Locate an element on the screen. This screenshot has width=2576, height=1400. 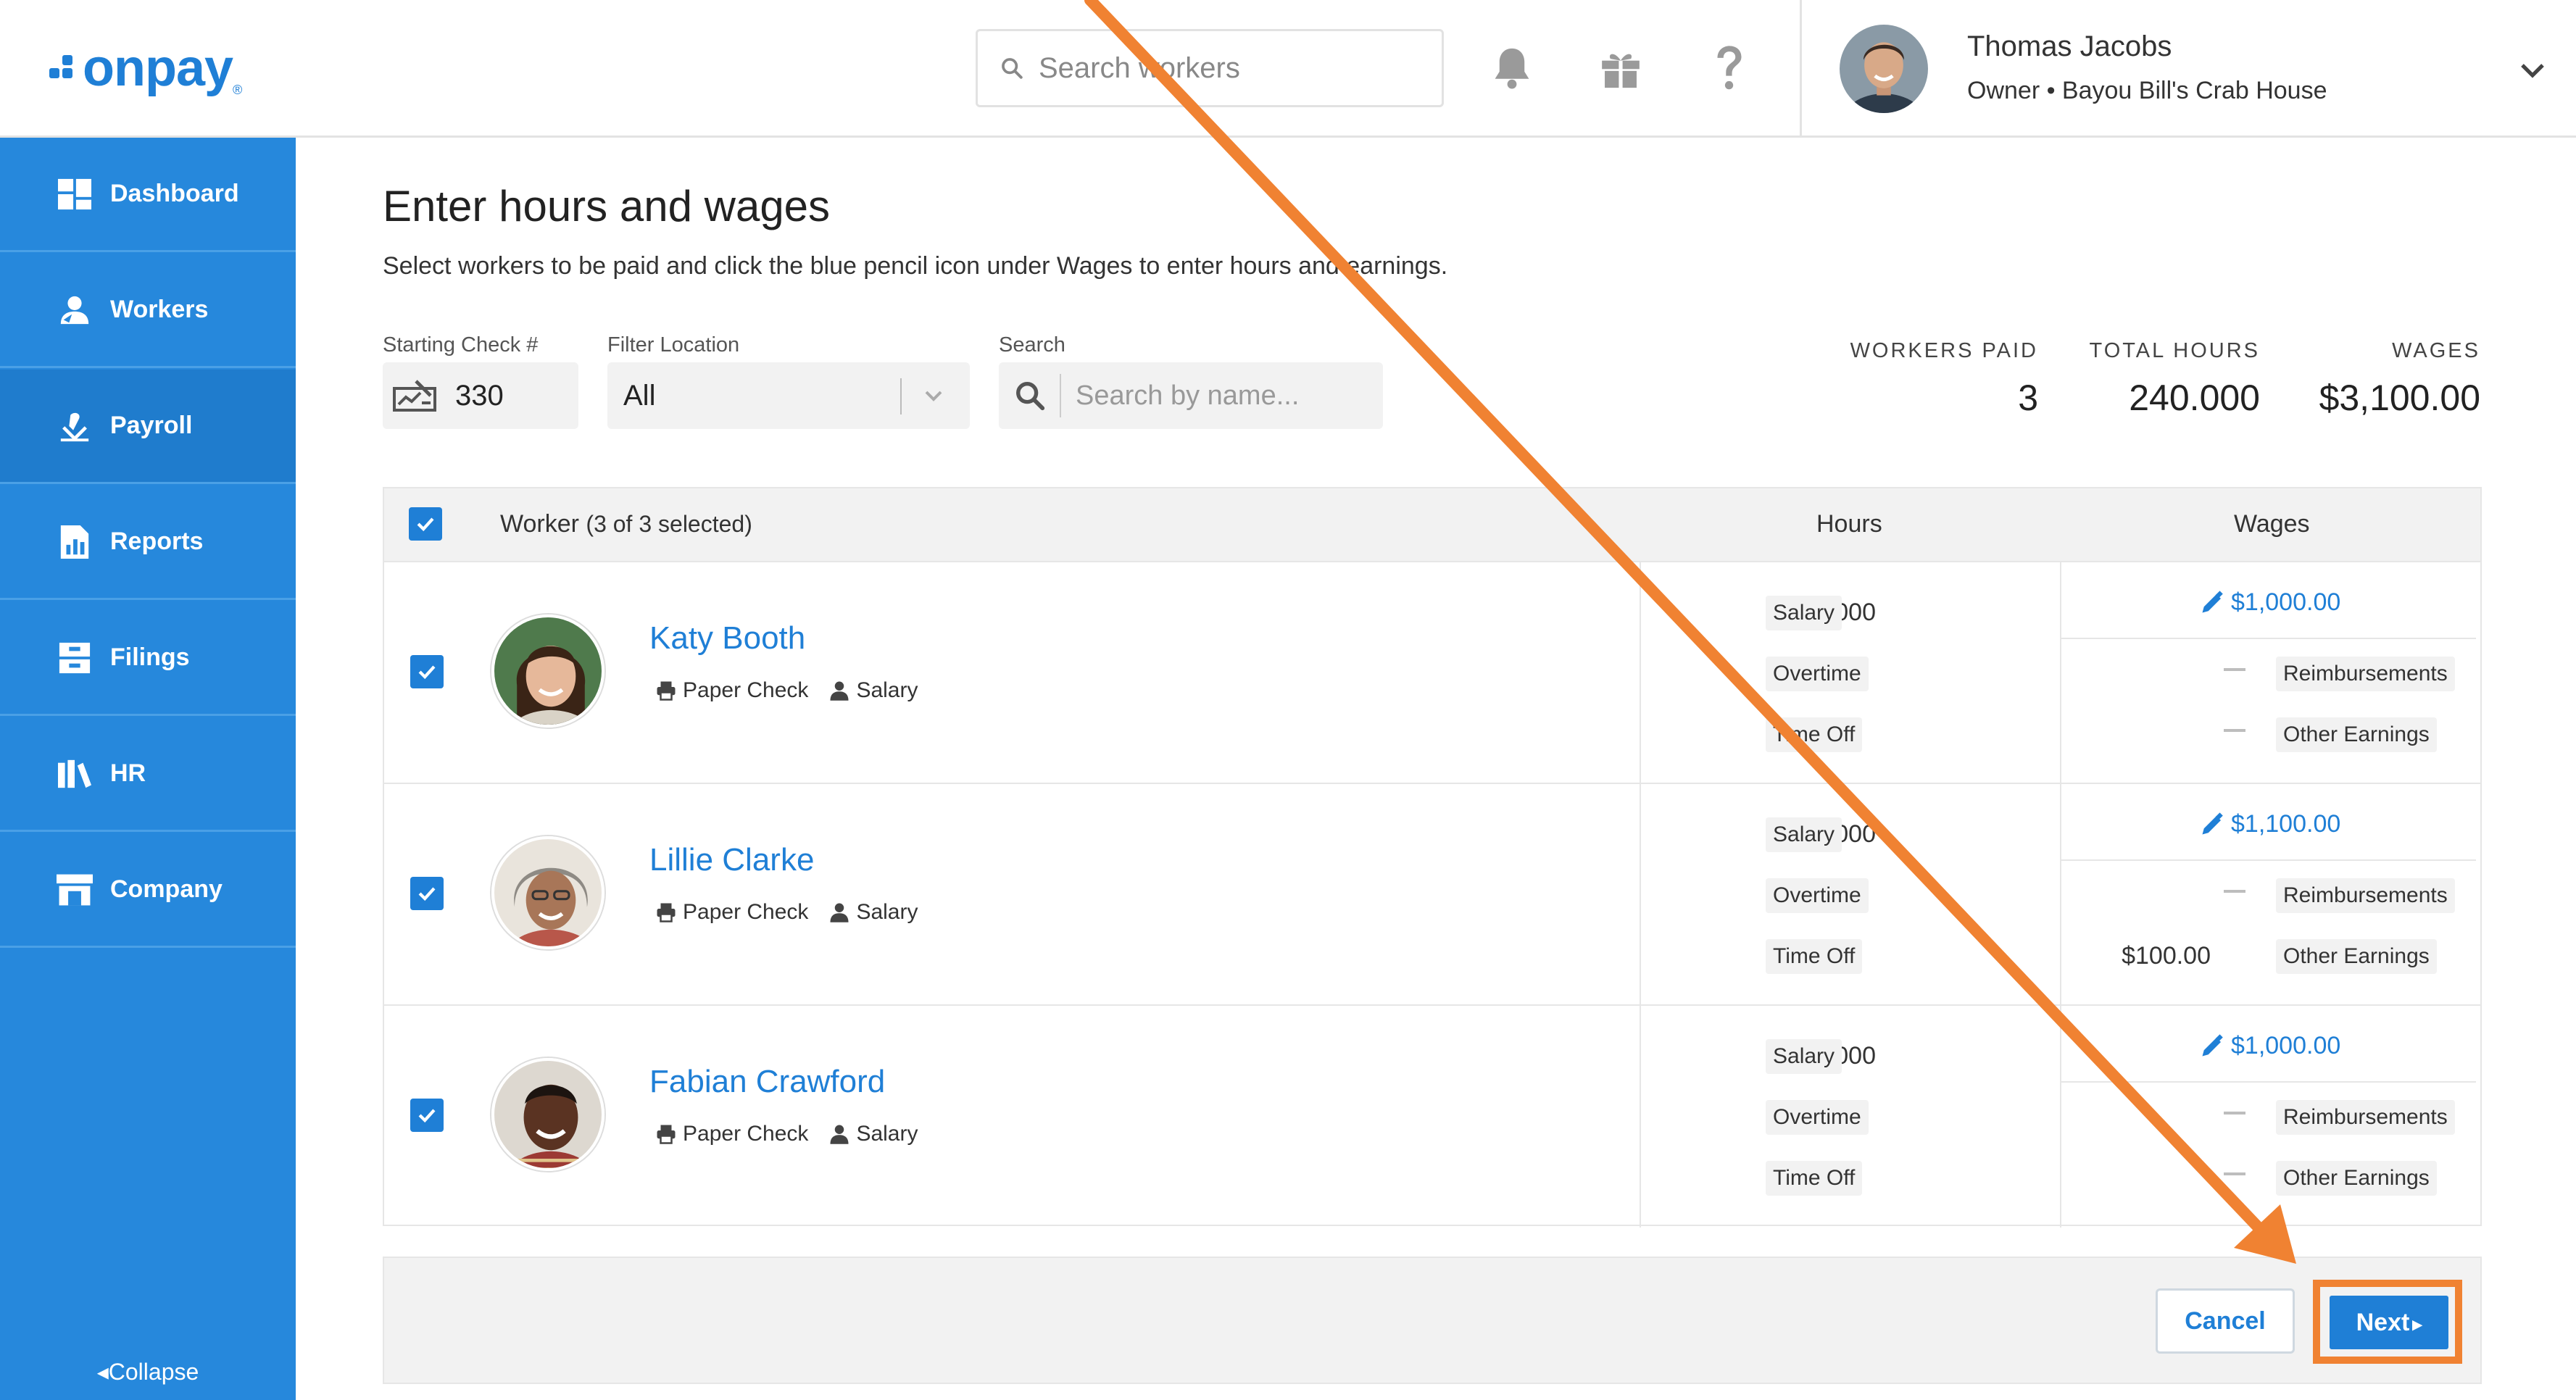
cancel-button: Cancel is located at coordinates (2225, 1321).